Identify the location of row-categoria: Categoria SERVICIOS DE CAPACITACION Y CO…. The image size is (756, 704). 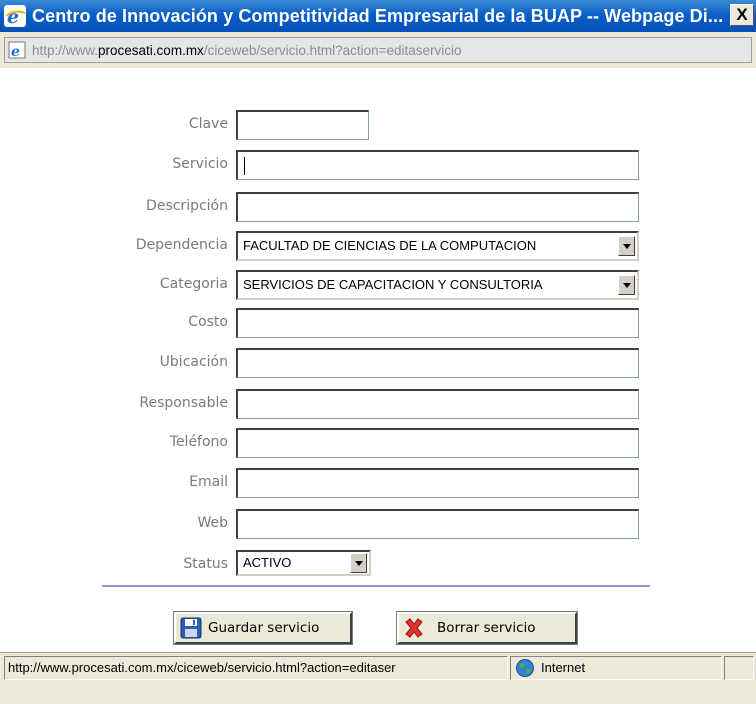
(378, 285).